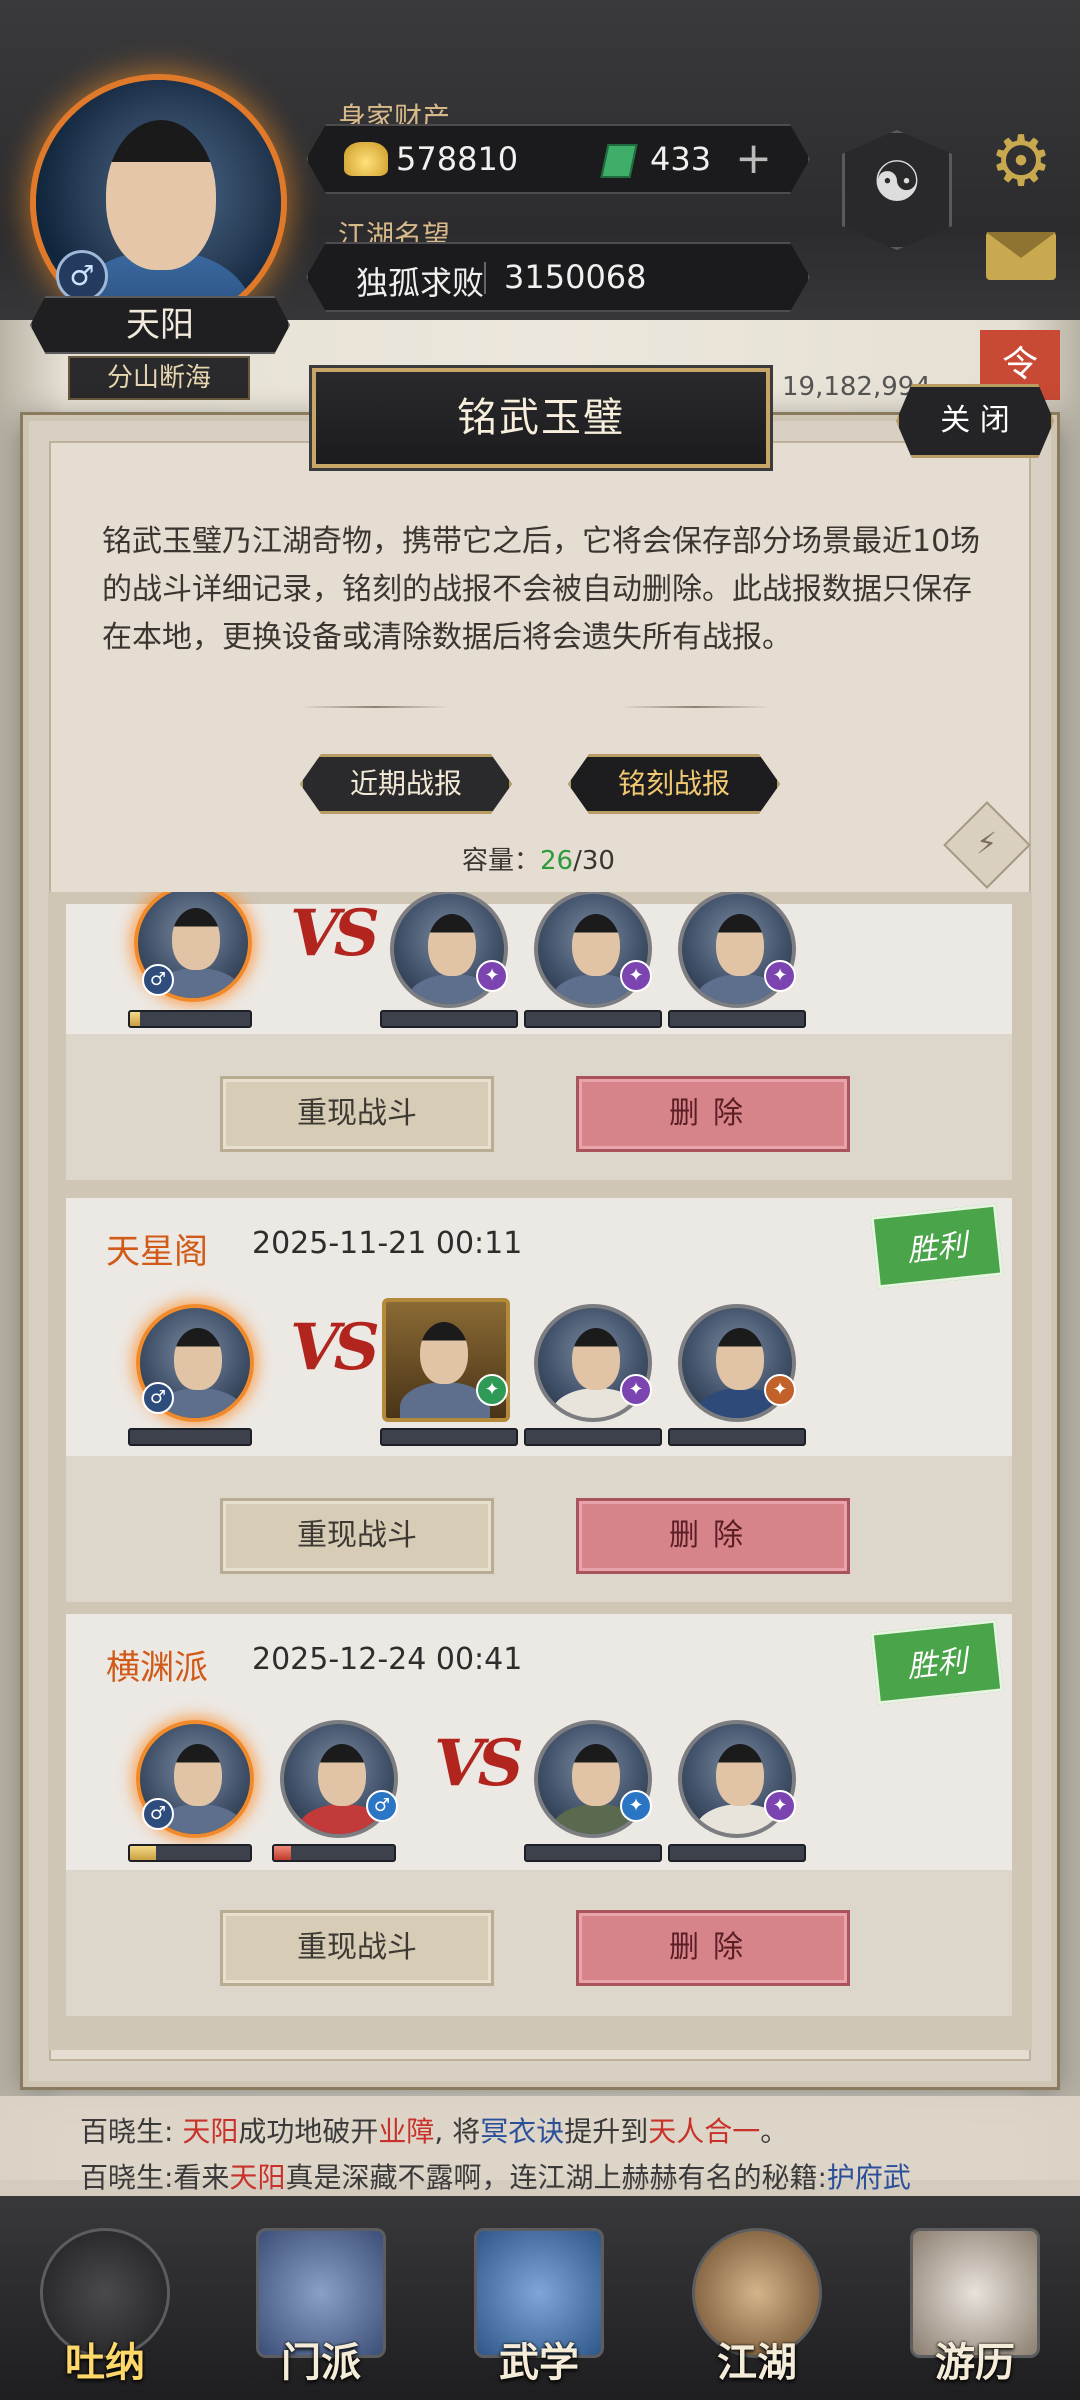 Image resolution: width=1080 pixels, height=2400 pixels. Describe the element at coordinates (375, 707) in the screenshot. I see `divider-left` at that location.